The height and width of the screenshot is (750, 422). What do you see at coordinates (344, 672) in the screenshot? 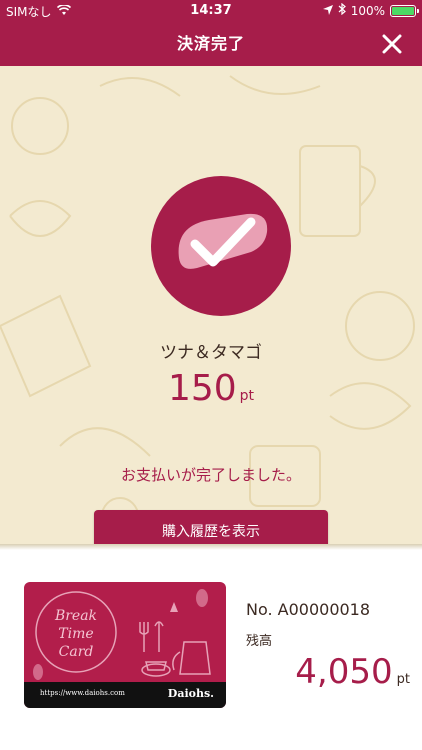
I see `balance-value: 4,050` at bounding box center [344, 672].